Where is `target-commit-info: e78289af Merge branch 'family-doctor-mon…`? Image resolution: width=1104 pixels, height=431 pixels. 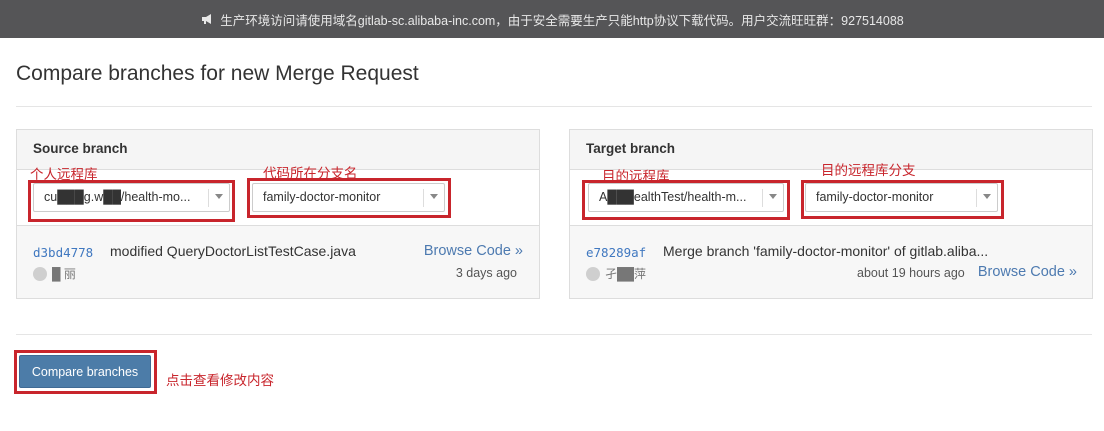
target-commit-info: e78289af Merge branch 'family-doctor-mon… is located at coordinates (831, 262).